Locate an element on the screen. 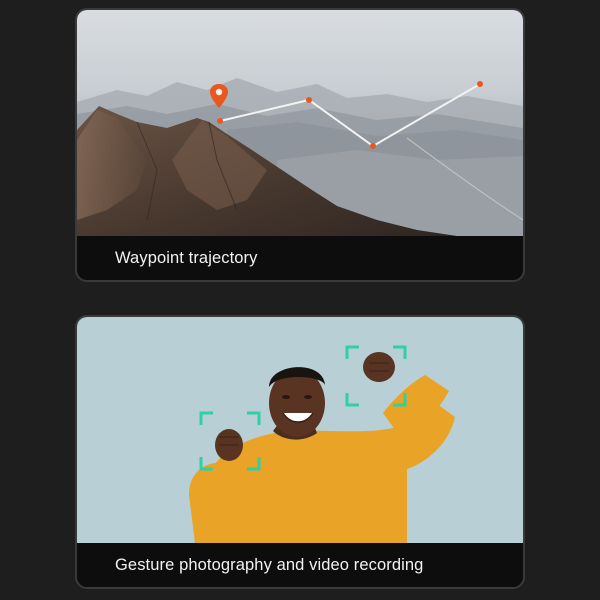 The image size is (600, 600). card-caption: Gesture photography and video recording is located at coordinates (269, 565).